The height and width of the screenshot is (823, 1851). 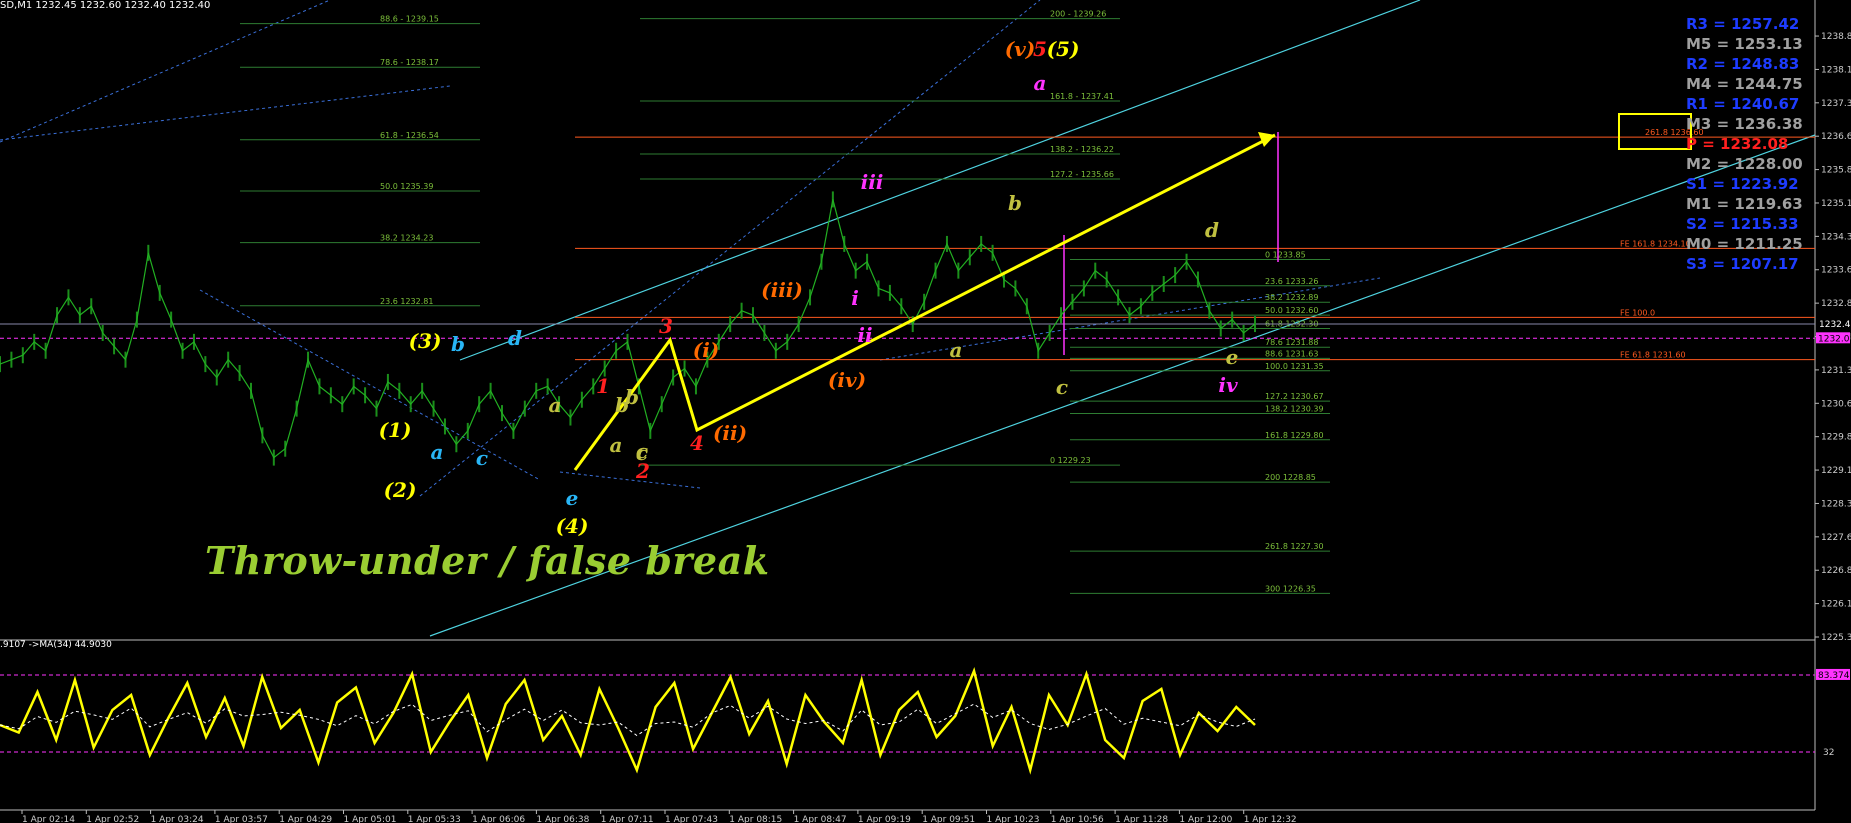 What do you see at coordinates (395, 430) in the screenshot?
I see `wave-label: (1)` at bounding box center [395, 430].